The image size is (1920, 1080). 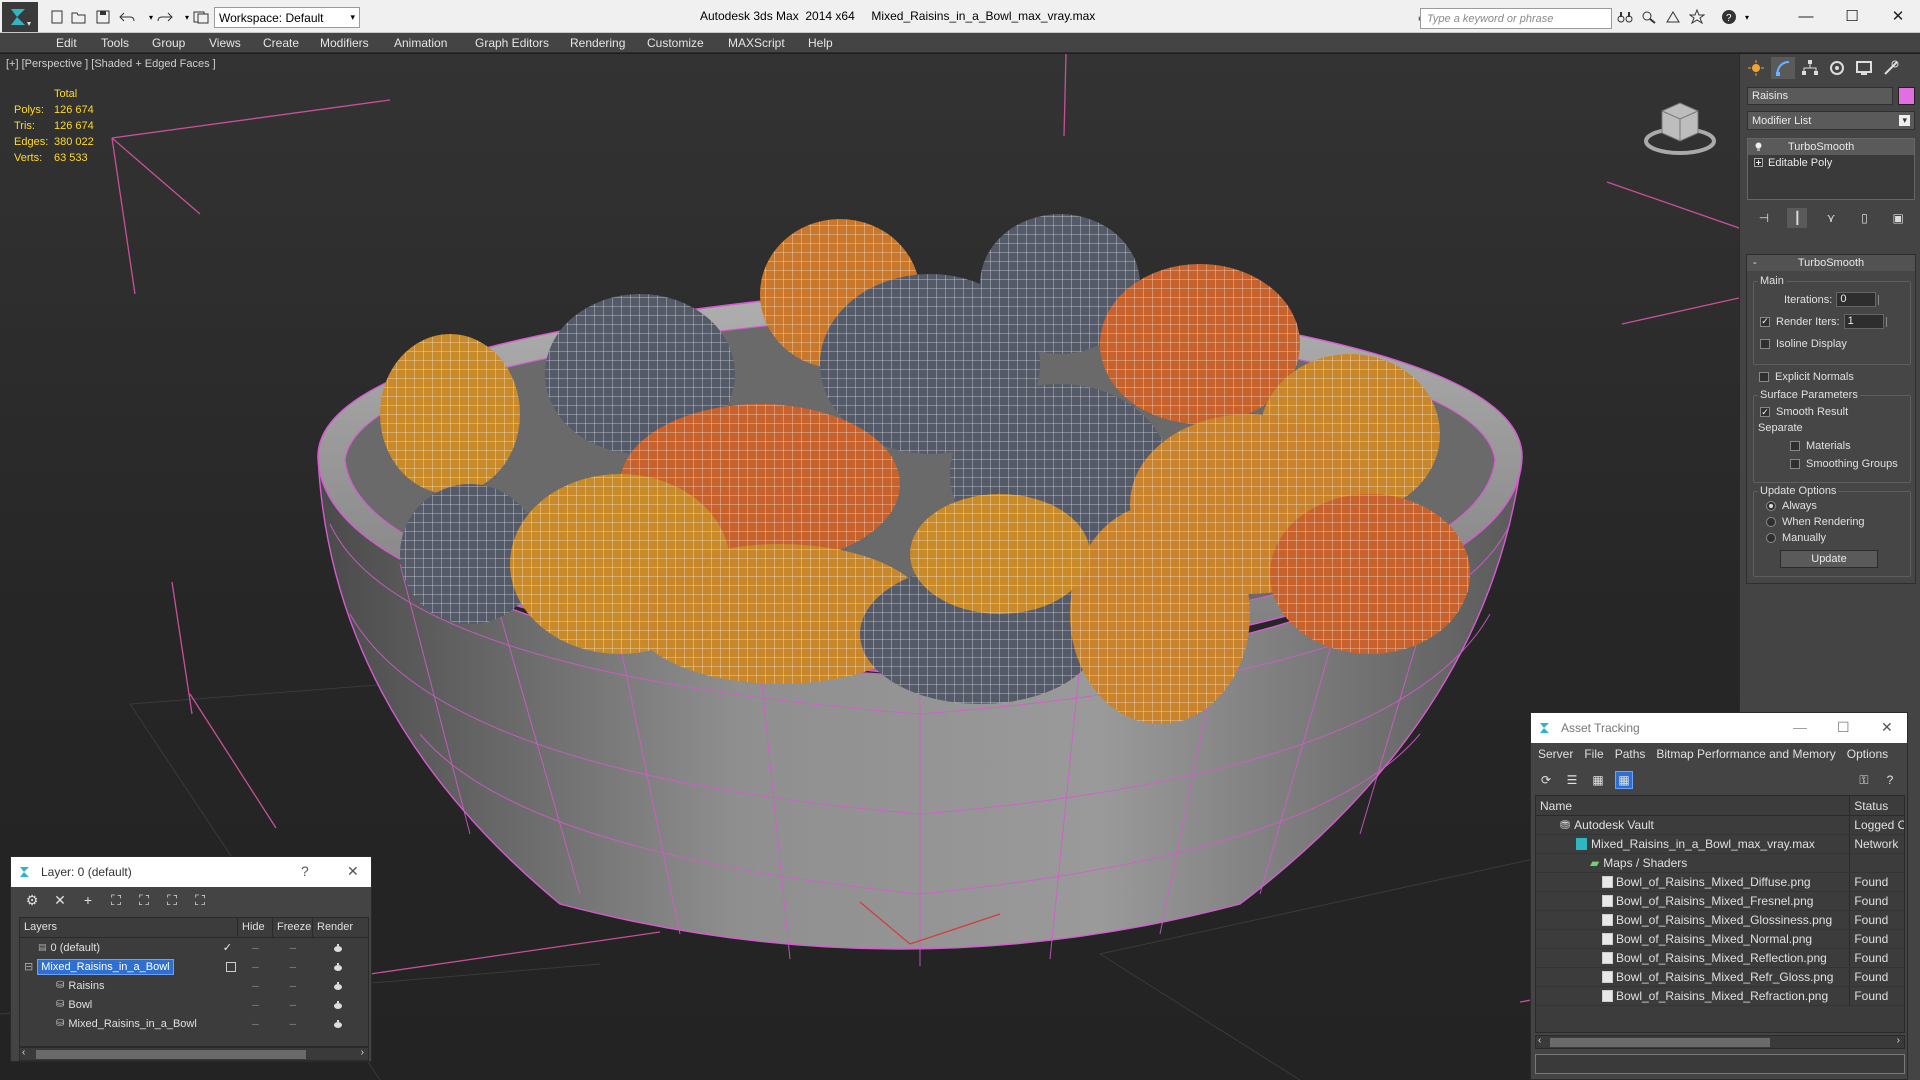 I want to click on add-to-layer-icon: +, so click(x=88, y=900).